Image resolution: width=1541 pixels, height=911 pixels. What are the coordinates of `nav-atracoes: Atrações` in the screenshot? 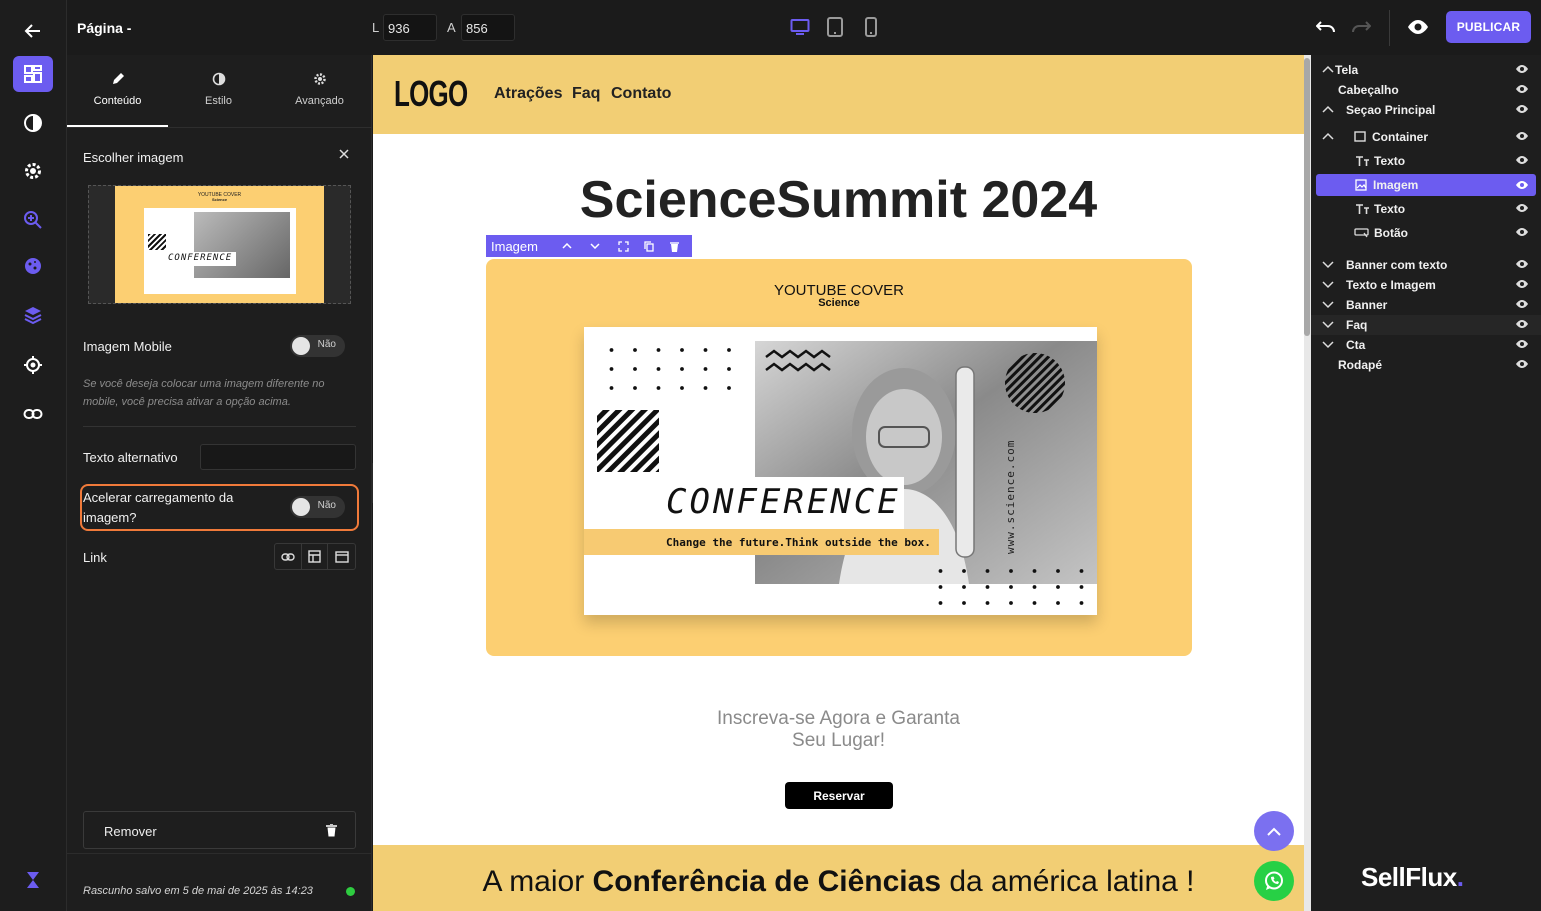 It's located at (528, 94).